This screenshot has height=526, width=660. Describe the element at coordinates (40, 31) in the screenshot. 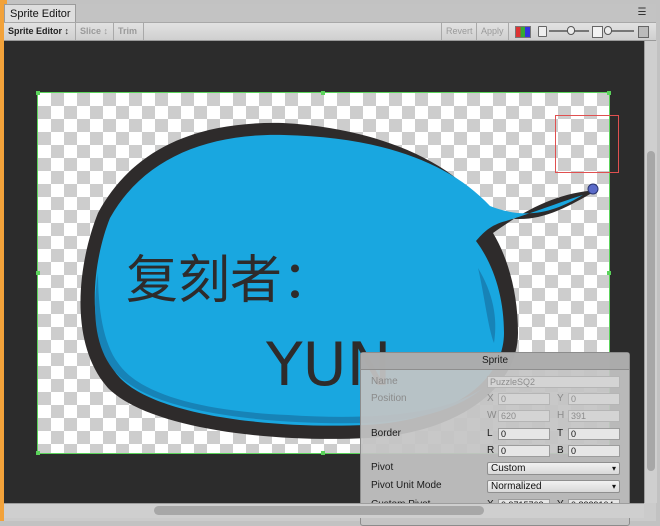

I see `mode-dropdown: Sprite Editor ↕` at that location.